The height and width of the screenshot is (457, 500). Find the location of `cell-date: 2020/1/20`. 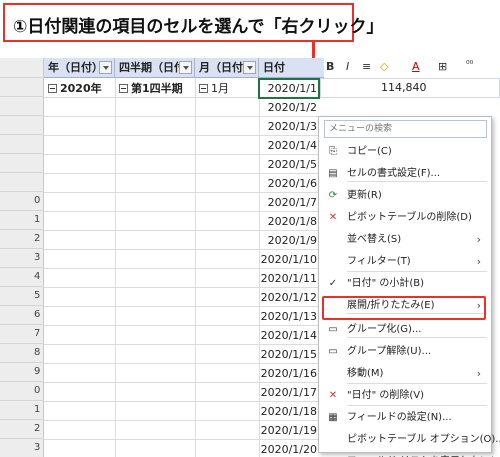

cell-date: 2020/1/20 is located at coordinates (289, 448).